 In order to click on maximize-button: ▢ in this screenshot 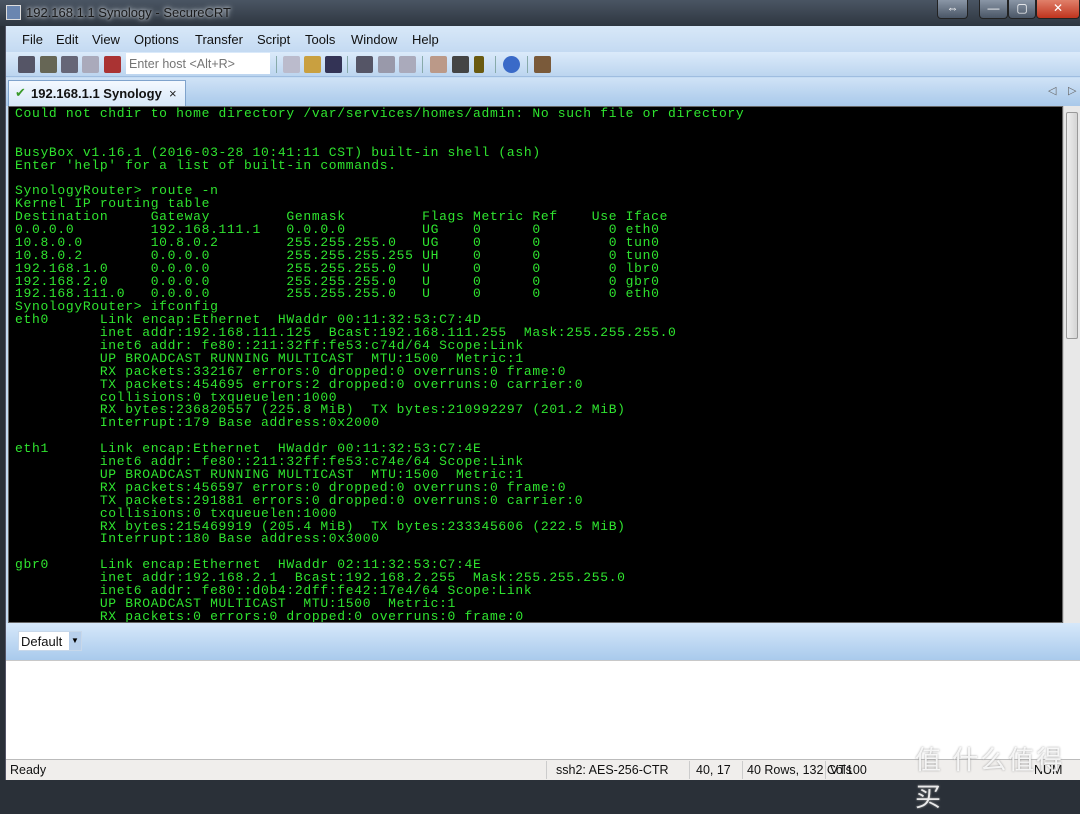, I will do `click(1022, 9)`.